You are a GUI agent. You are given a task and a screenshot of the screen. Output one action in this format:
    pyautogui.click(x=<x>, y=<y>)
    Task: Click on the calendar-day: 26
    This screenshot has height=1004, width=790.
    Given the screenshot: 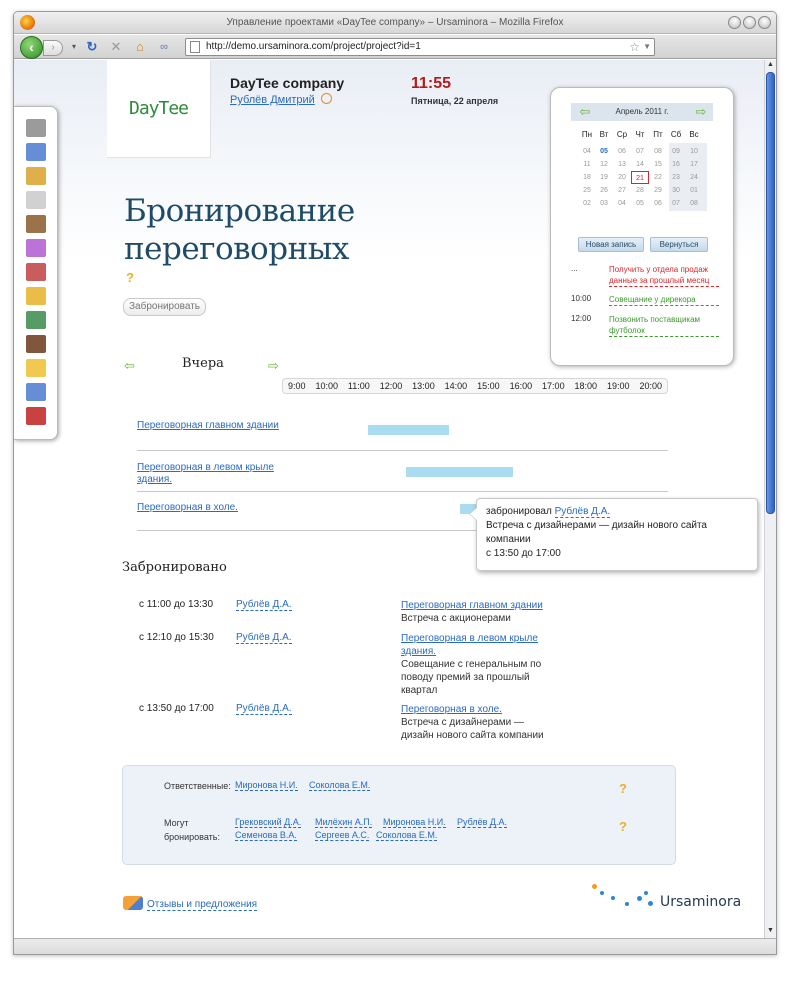 What is the action you would take?
    pyautogui.click(x=604, y=190)
    